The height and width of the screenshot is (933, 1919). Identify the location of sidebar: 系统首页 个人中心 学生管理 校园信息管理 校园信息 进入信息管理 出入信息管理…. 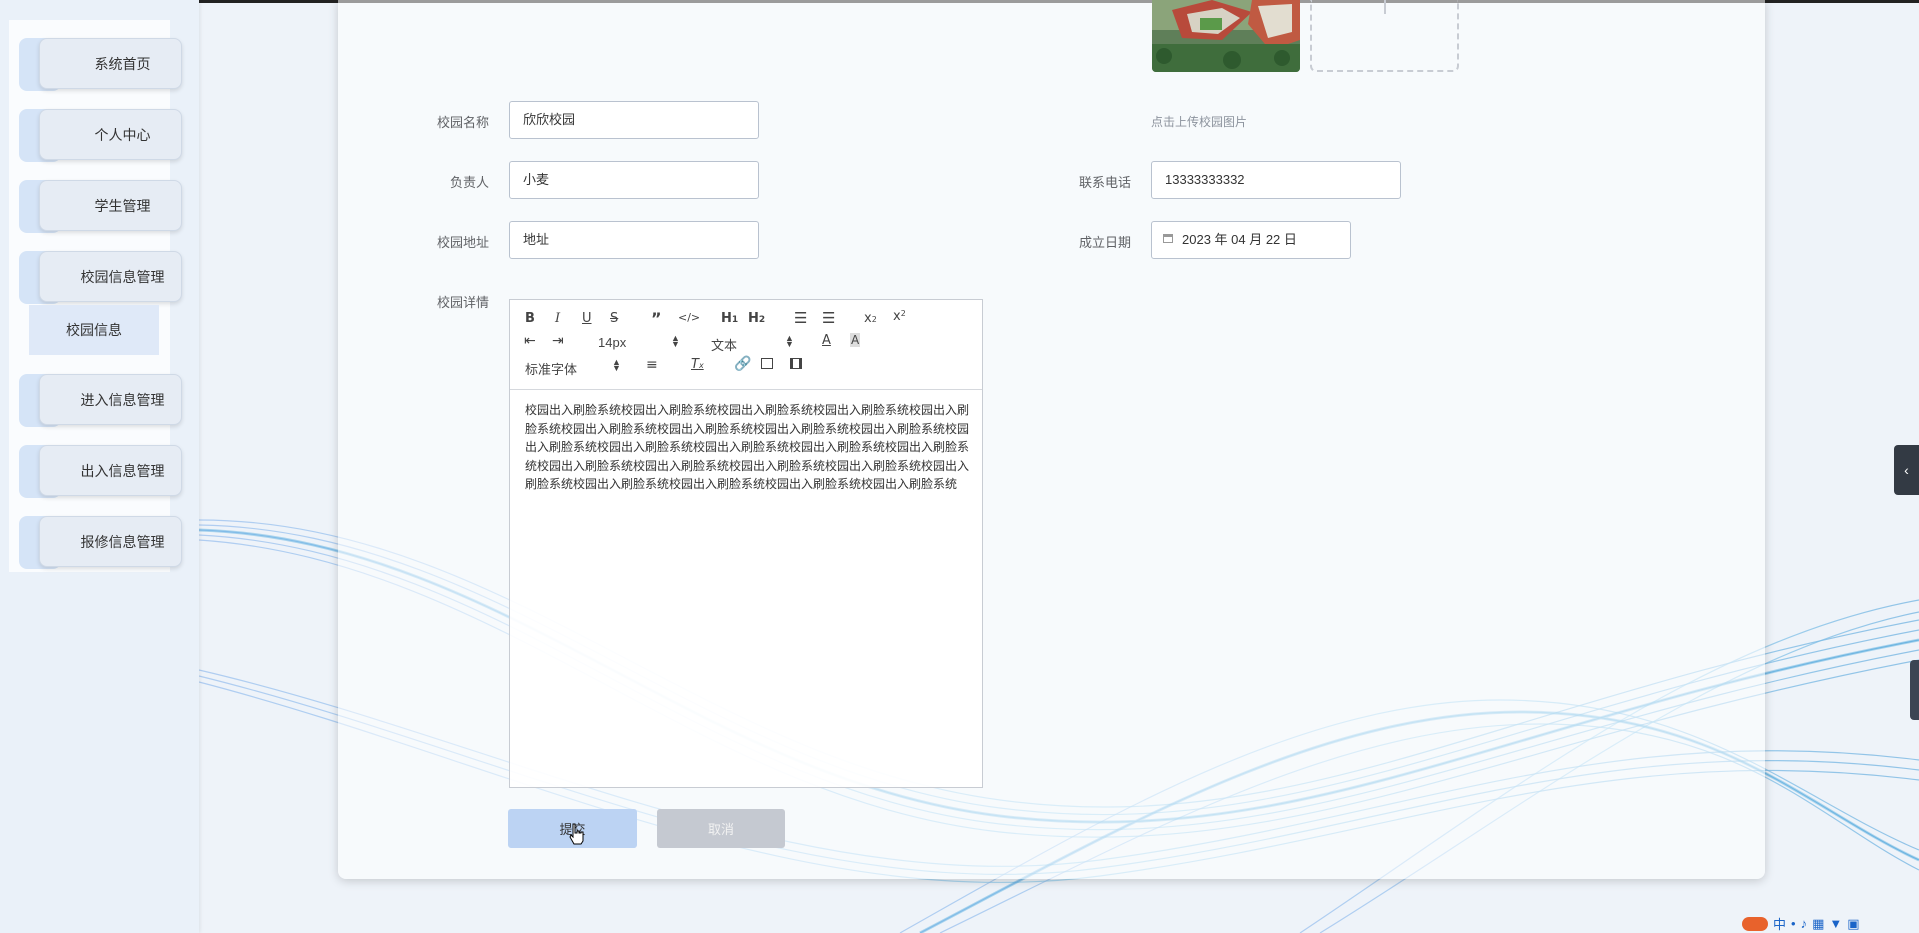
(99, 466).